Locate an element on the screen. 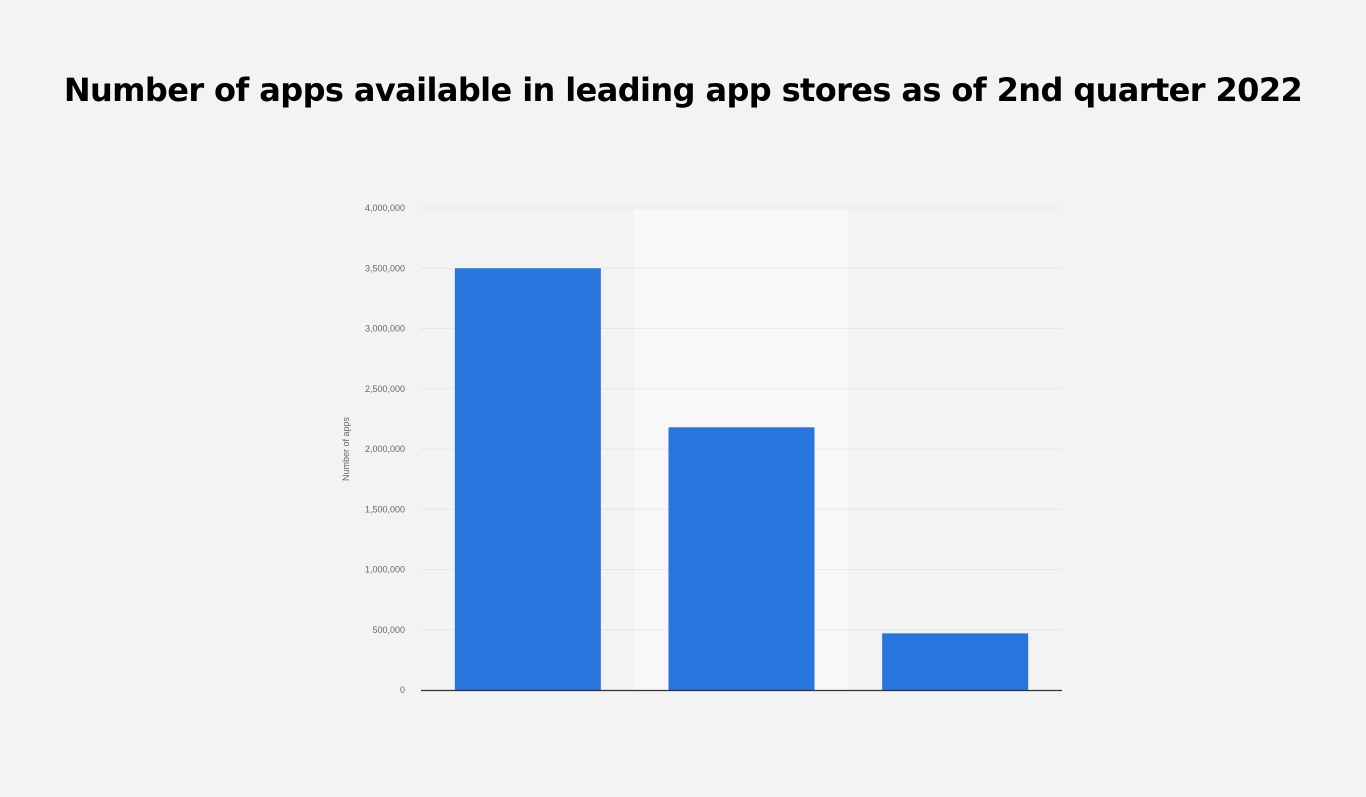  y-axis-title: Number of apps is located at coordinates (346, 448).